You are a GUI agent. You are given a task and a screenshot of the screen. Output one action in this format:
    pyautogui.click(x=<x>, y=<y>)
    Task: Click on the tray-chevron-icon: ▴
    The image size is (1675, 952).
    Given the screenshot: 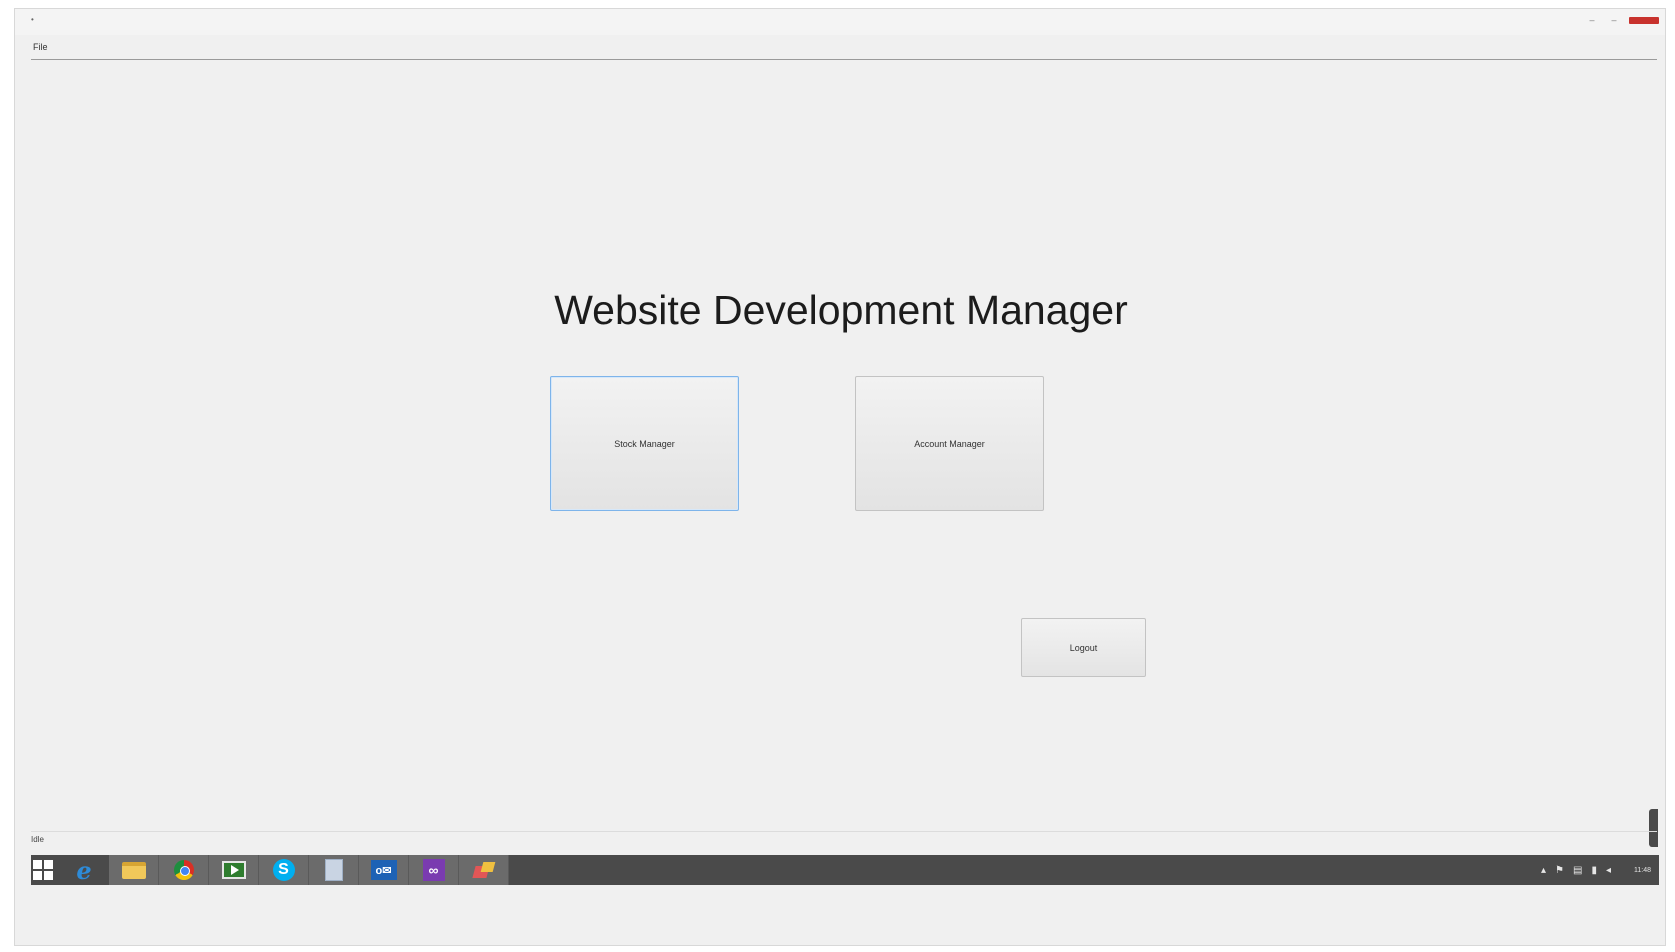 What is the action you would take?
    pyautogui.click(x=1543, y=870)
    